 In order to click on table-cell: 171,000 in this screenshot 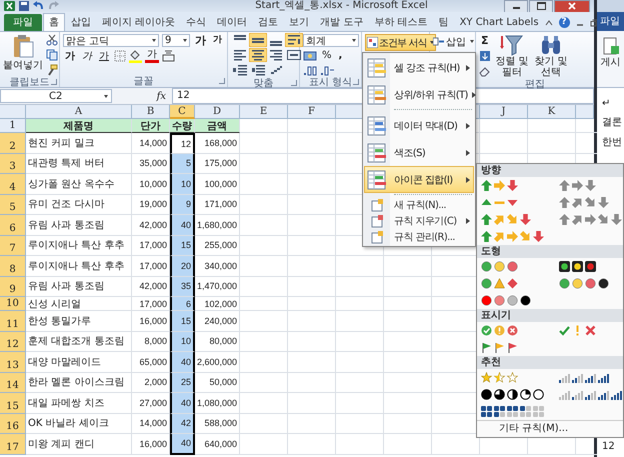, I will do `click(217, 204)`.